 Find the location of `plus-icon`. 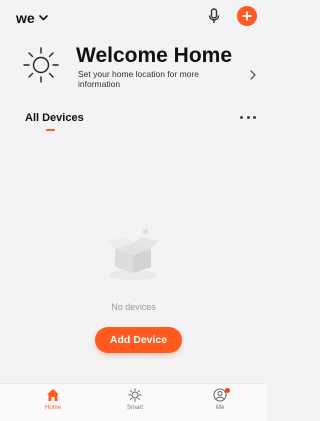

plus-icon is located at coordinates (247, 16).